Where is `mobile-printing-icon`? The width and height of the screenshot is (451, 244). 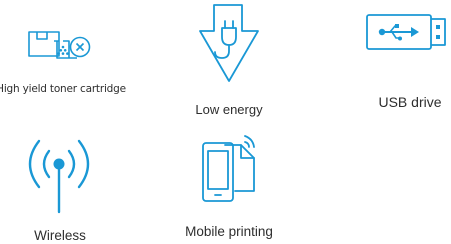 mobile-printing-icon is located at coordinates (228, 168).